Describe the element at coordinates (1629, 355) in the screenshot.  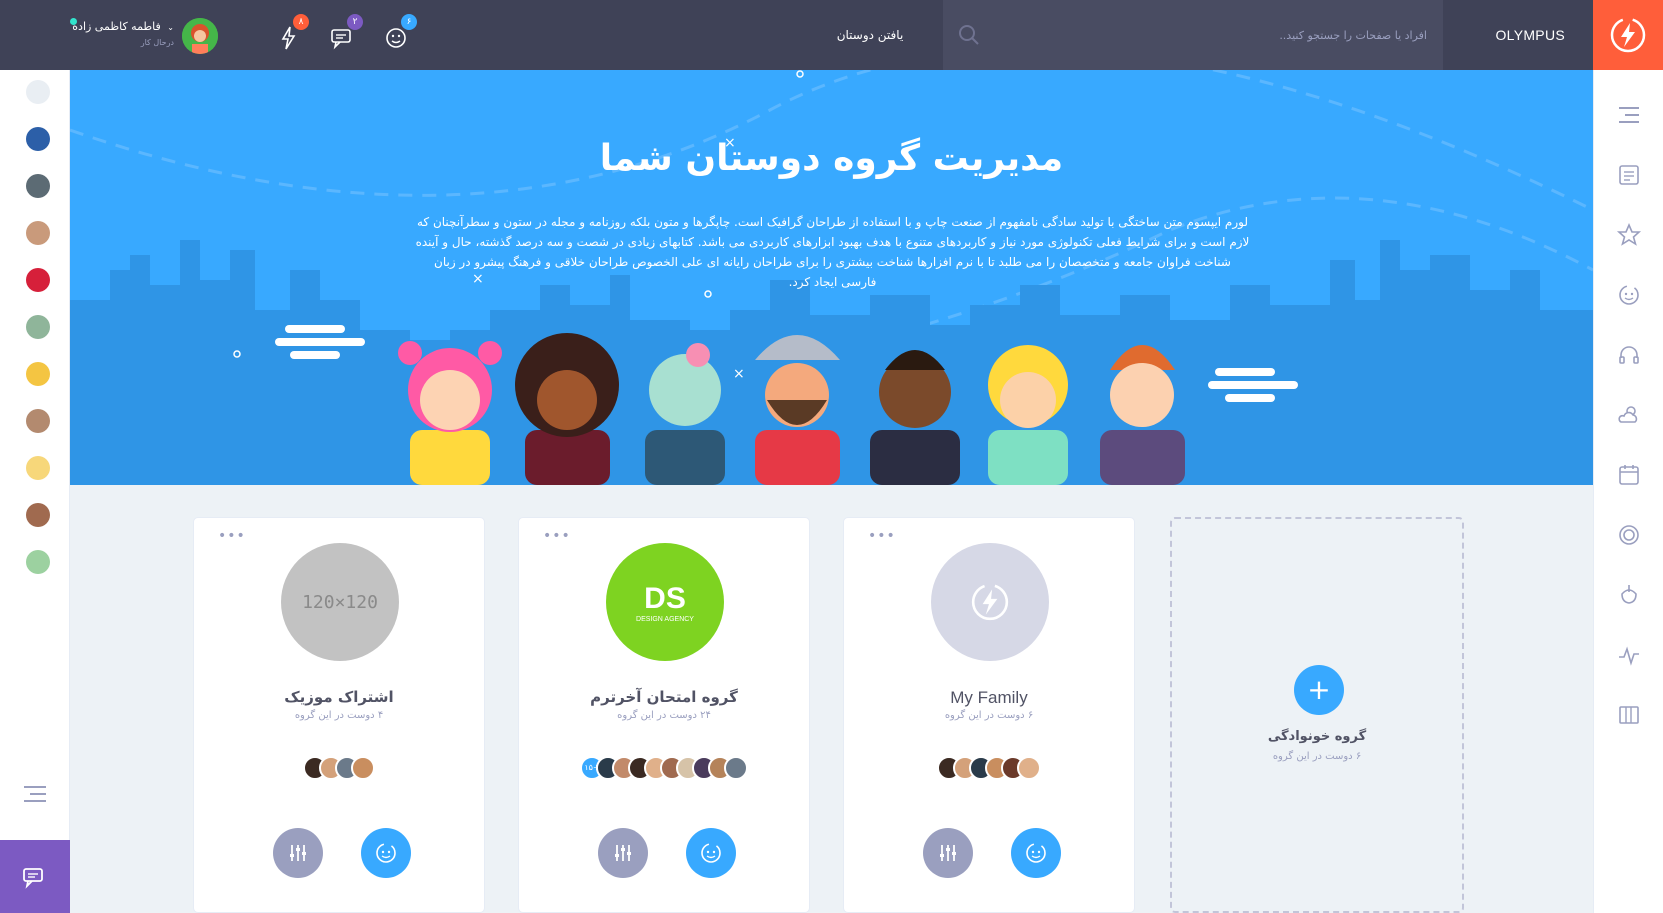
I see `headphones-icon` at that location.